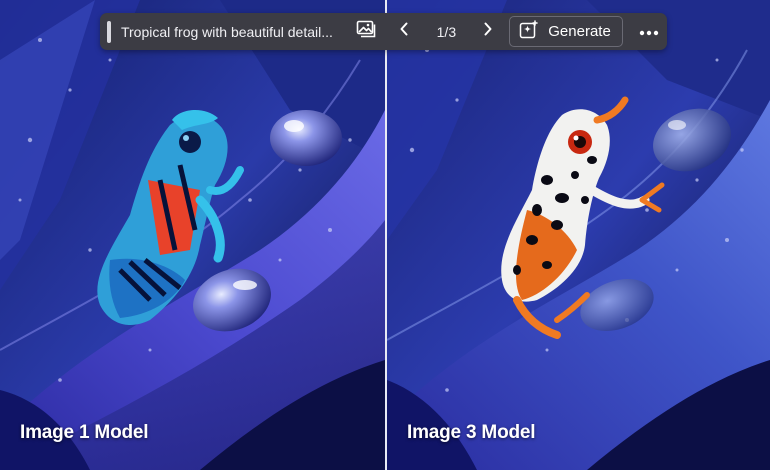 This screenshot has width=770, height=470. I want to click on panel-caption-3: Image 3 Model, so click(471, 432).